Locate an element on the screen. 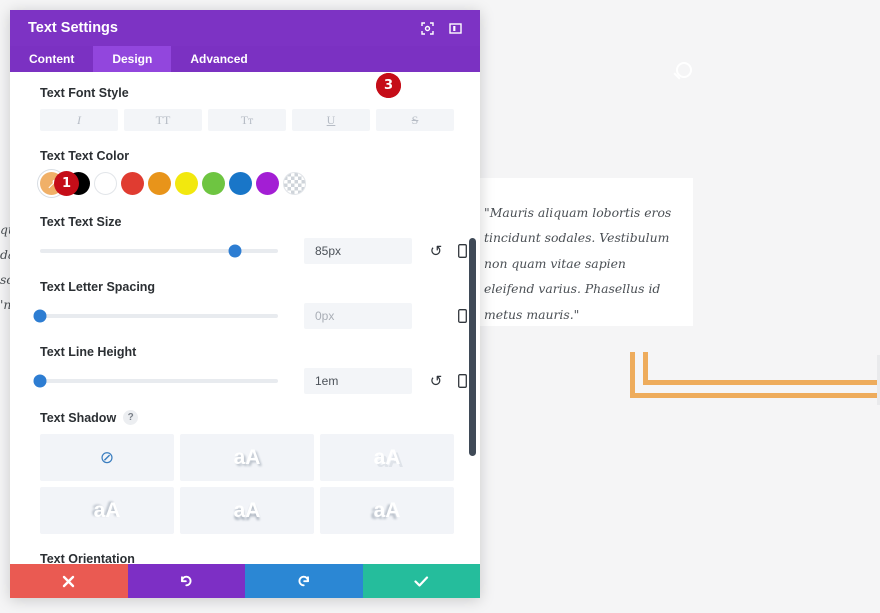 This screenshot has width=880, height=613. swatch-red is located at coordinates (132, 183).